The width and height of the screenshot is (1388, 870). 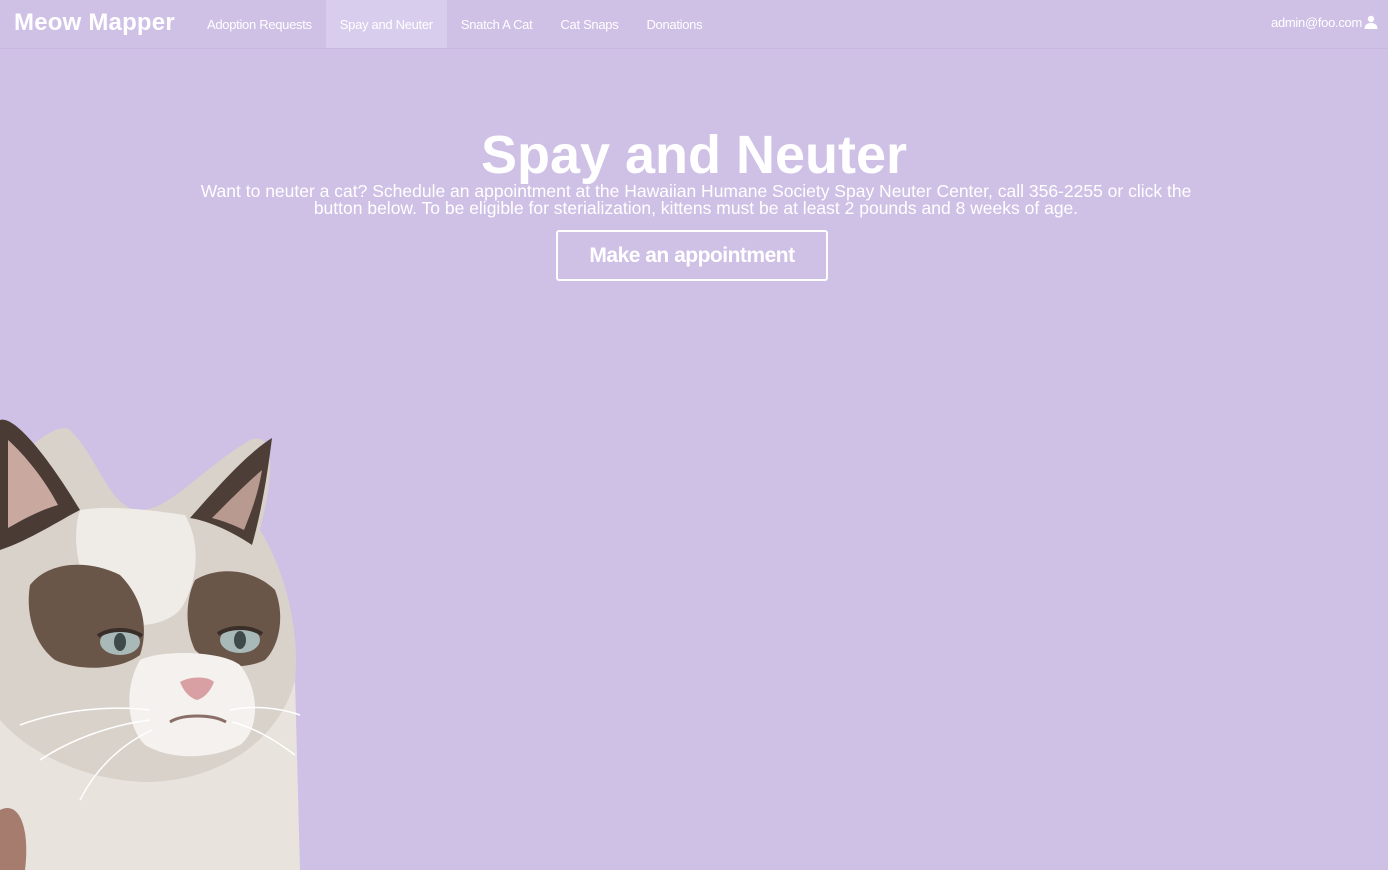 I want to click on user-icon, so click(x=1371, y=22).